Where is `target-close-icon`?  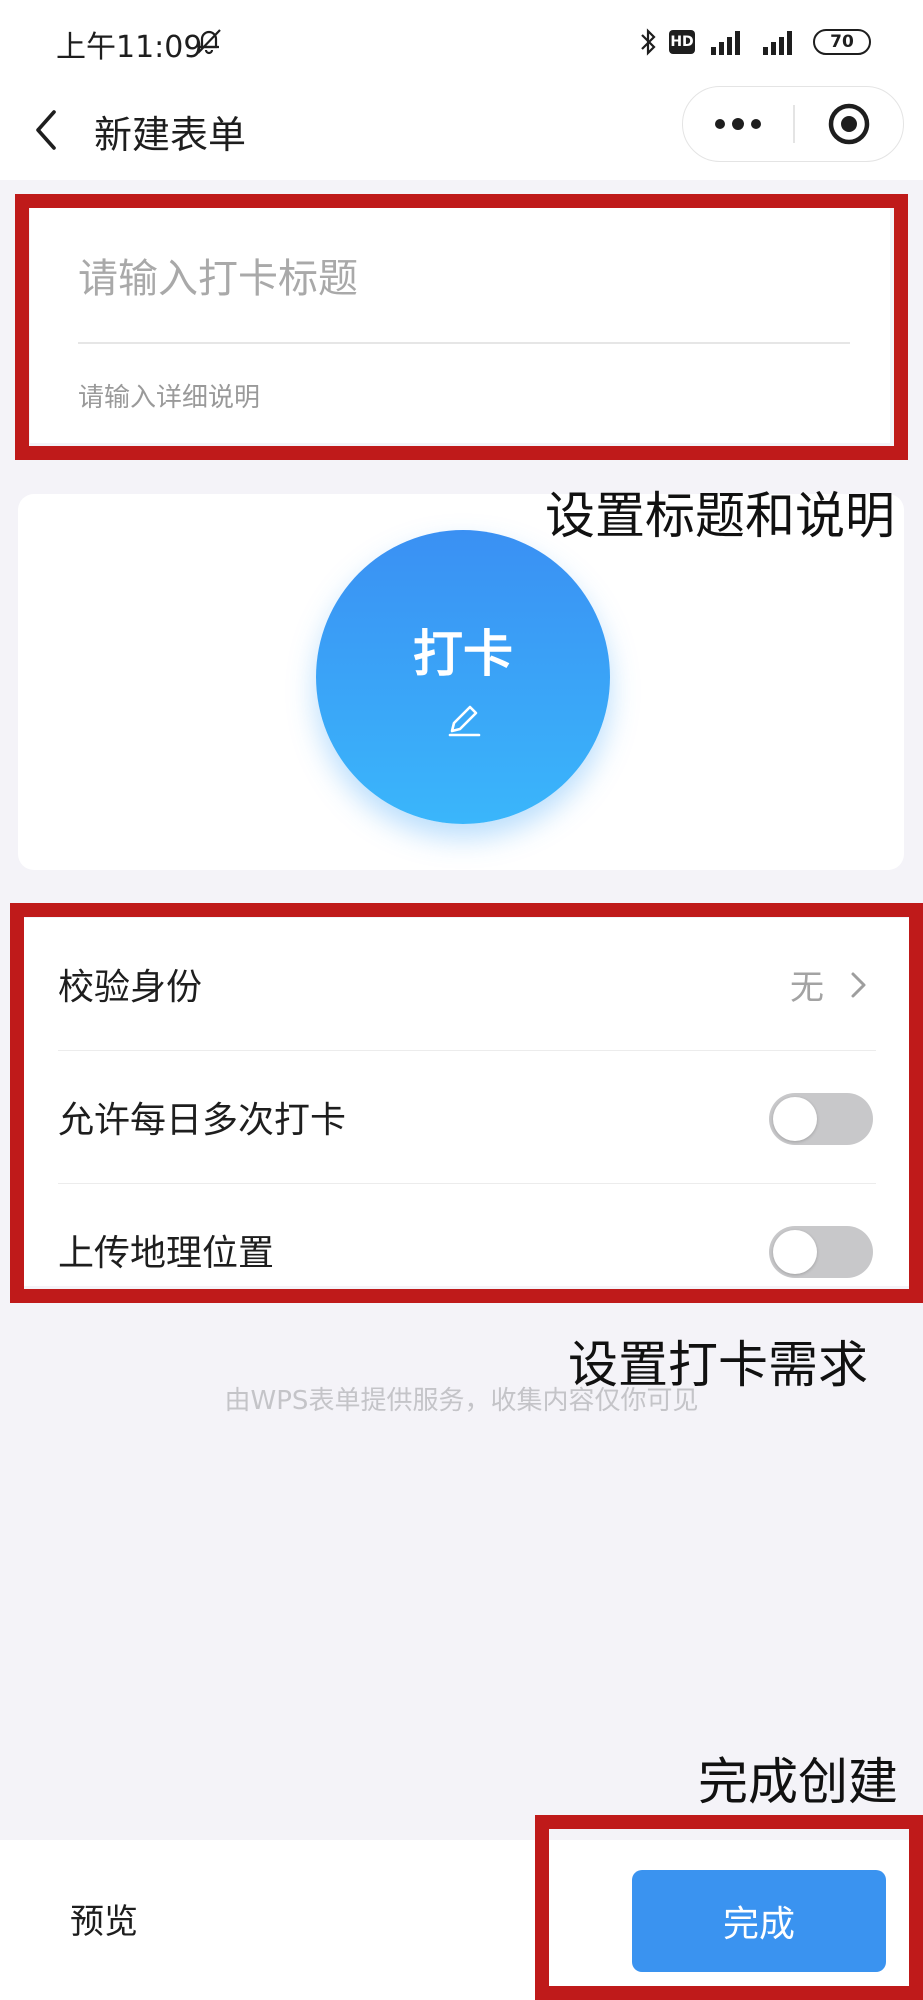 target-close-icon is located at coordinates (849, 124).